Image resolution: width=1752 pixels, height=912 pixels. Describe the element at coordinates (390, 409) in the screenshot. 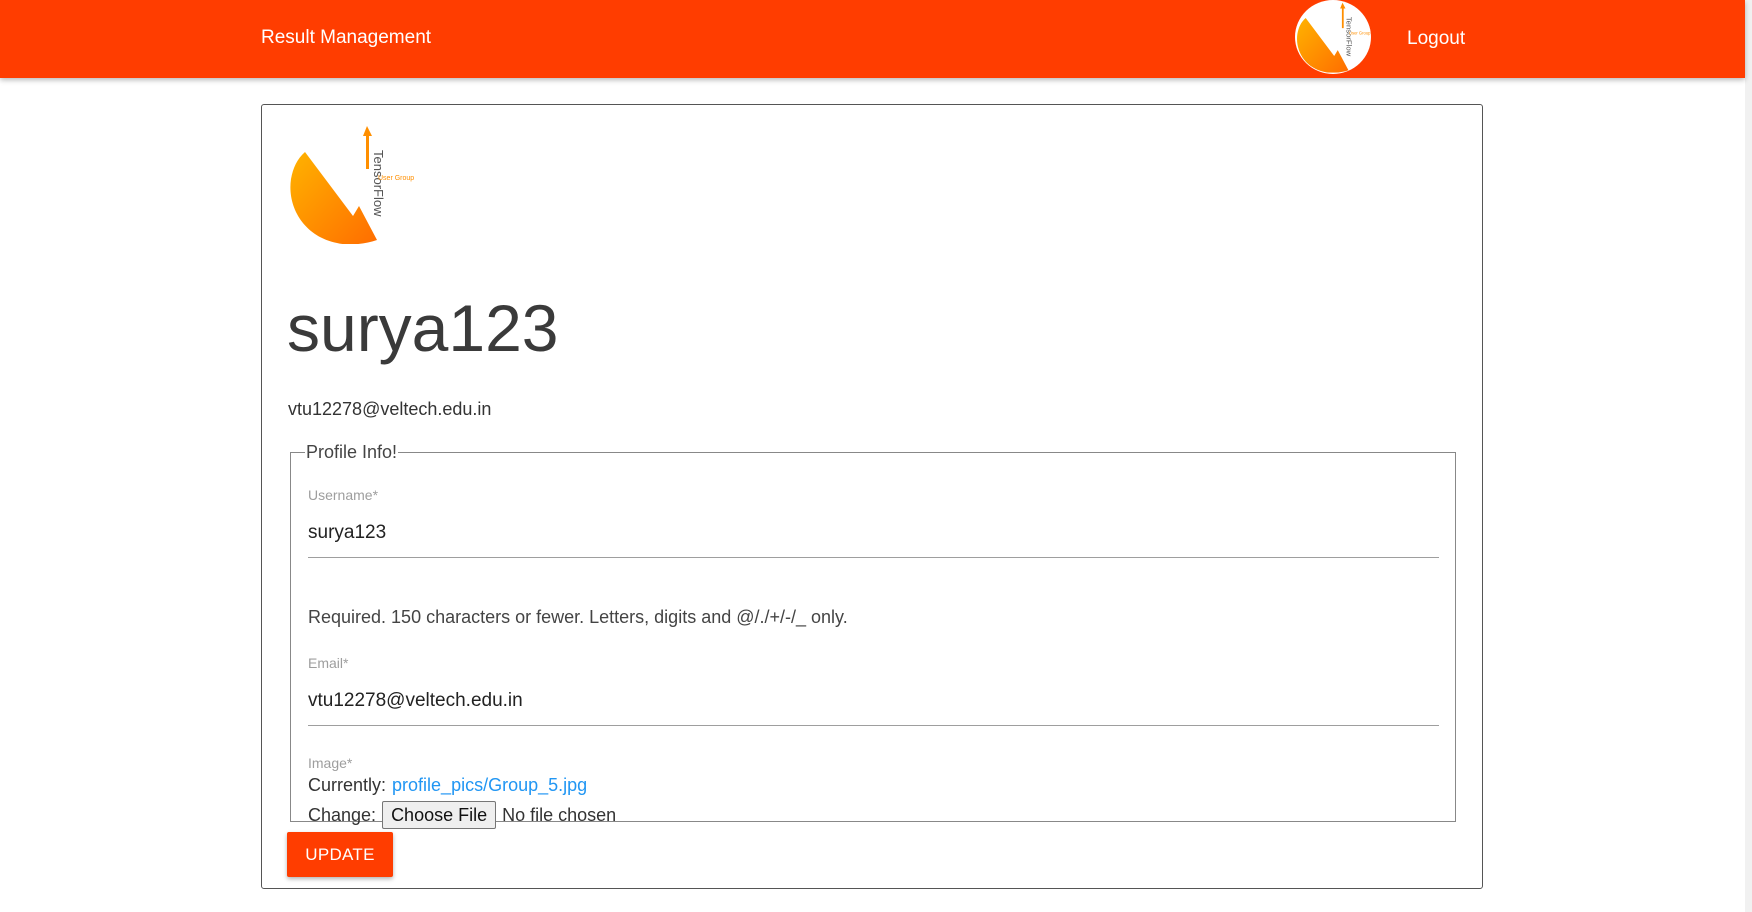

I see `profile-email-text: vtu12278@veltech.edu.in` at that location.